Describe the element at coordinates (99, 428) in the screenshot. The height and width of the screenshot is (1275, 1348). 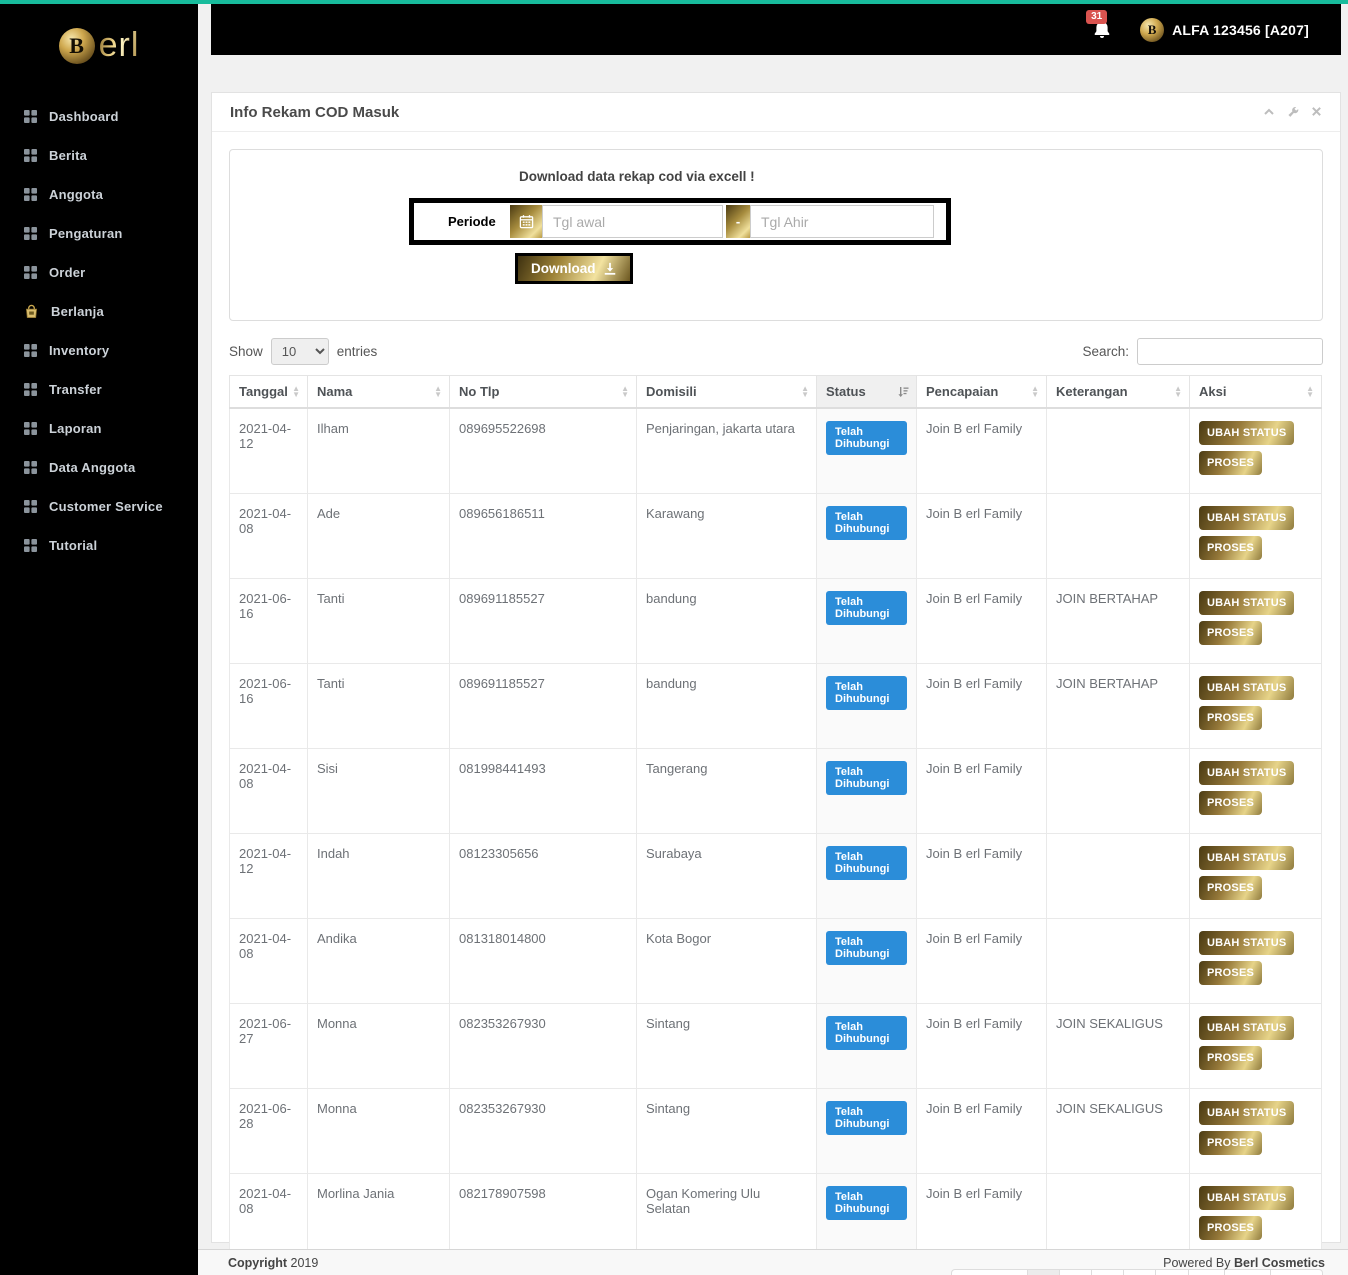
I see `sidebar-item-laporan: Laporan` at that location.